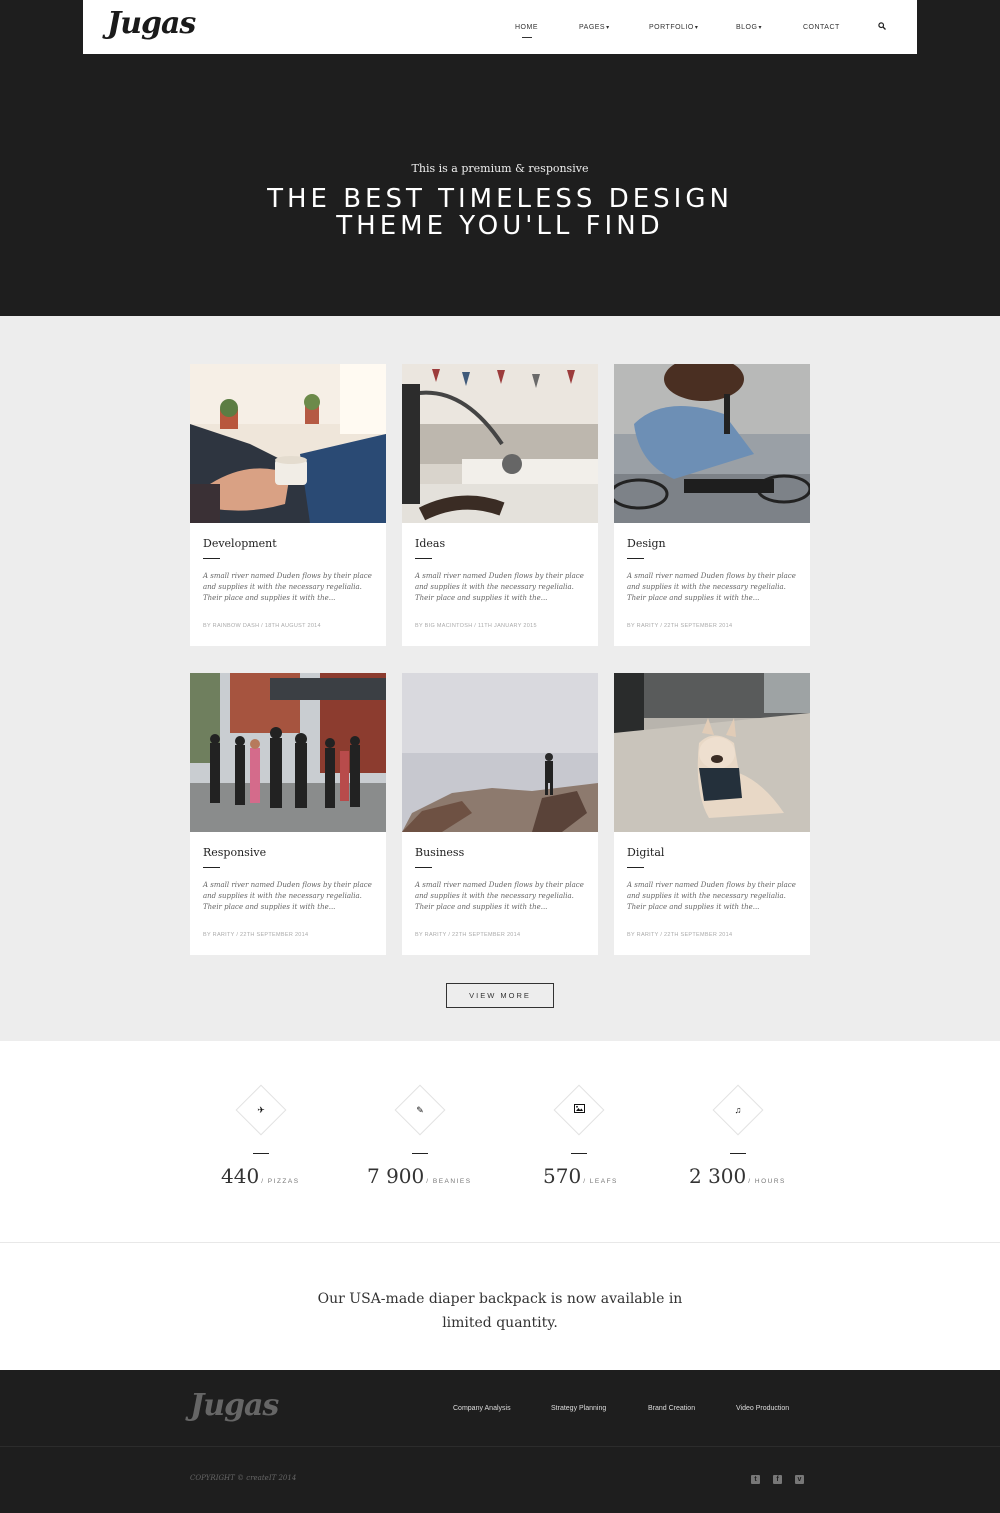  What do you see at coordinates (882, 26) in the screenshot?
I see `search-icon` at bounding box center [882, 26].